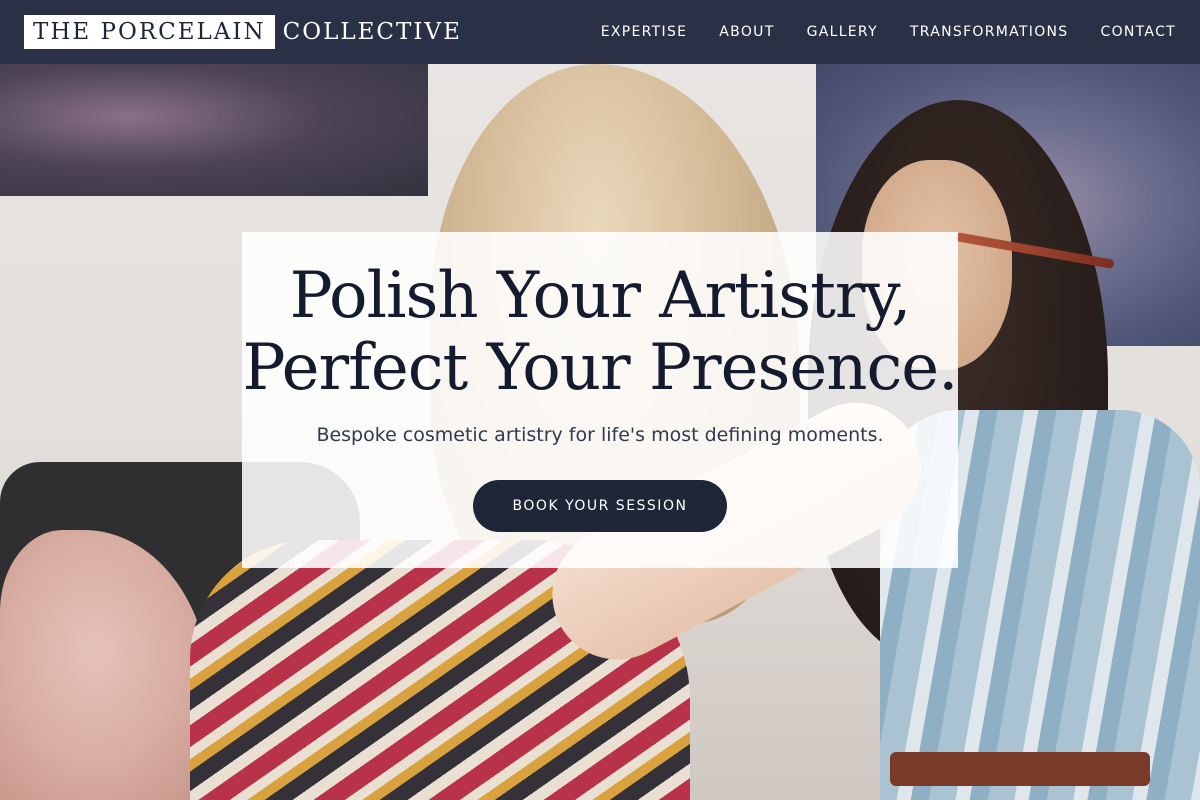  I want to click on hero-title-line-2: Perfect Your Presence., so click(600, 368).